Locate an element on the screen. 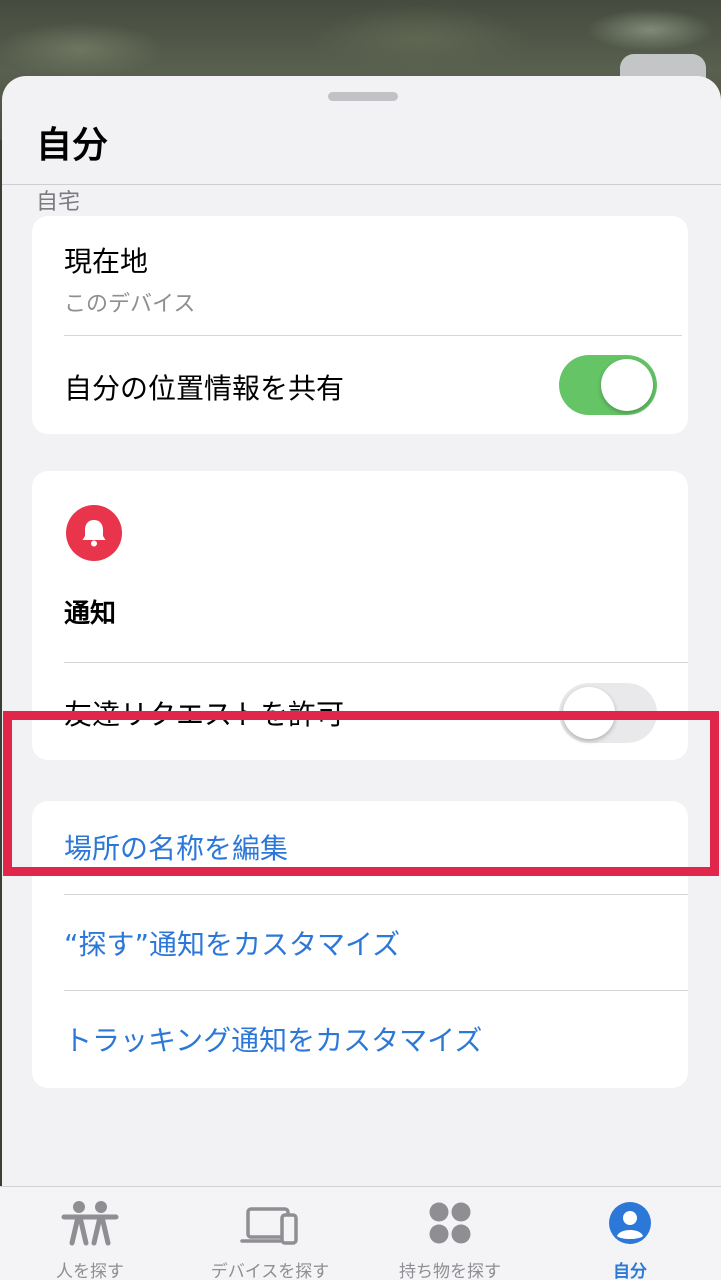 Image resolution: width=721 pixels, height=1280 pixels. tab-devices: デバイスを探す is located at coordinates (270, 1233).